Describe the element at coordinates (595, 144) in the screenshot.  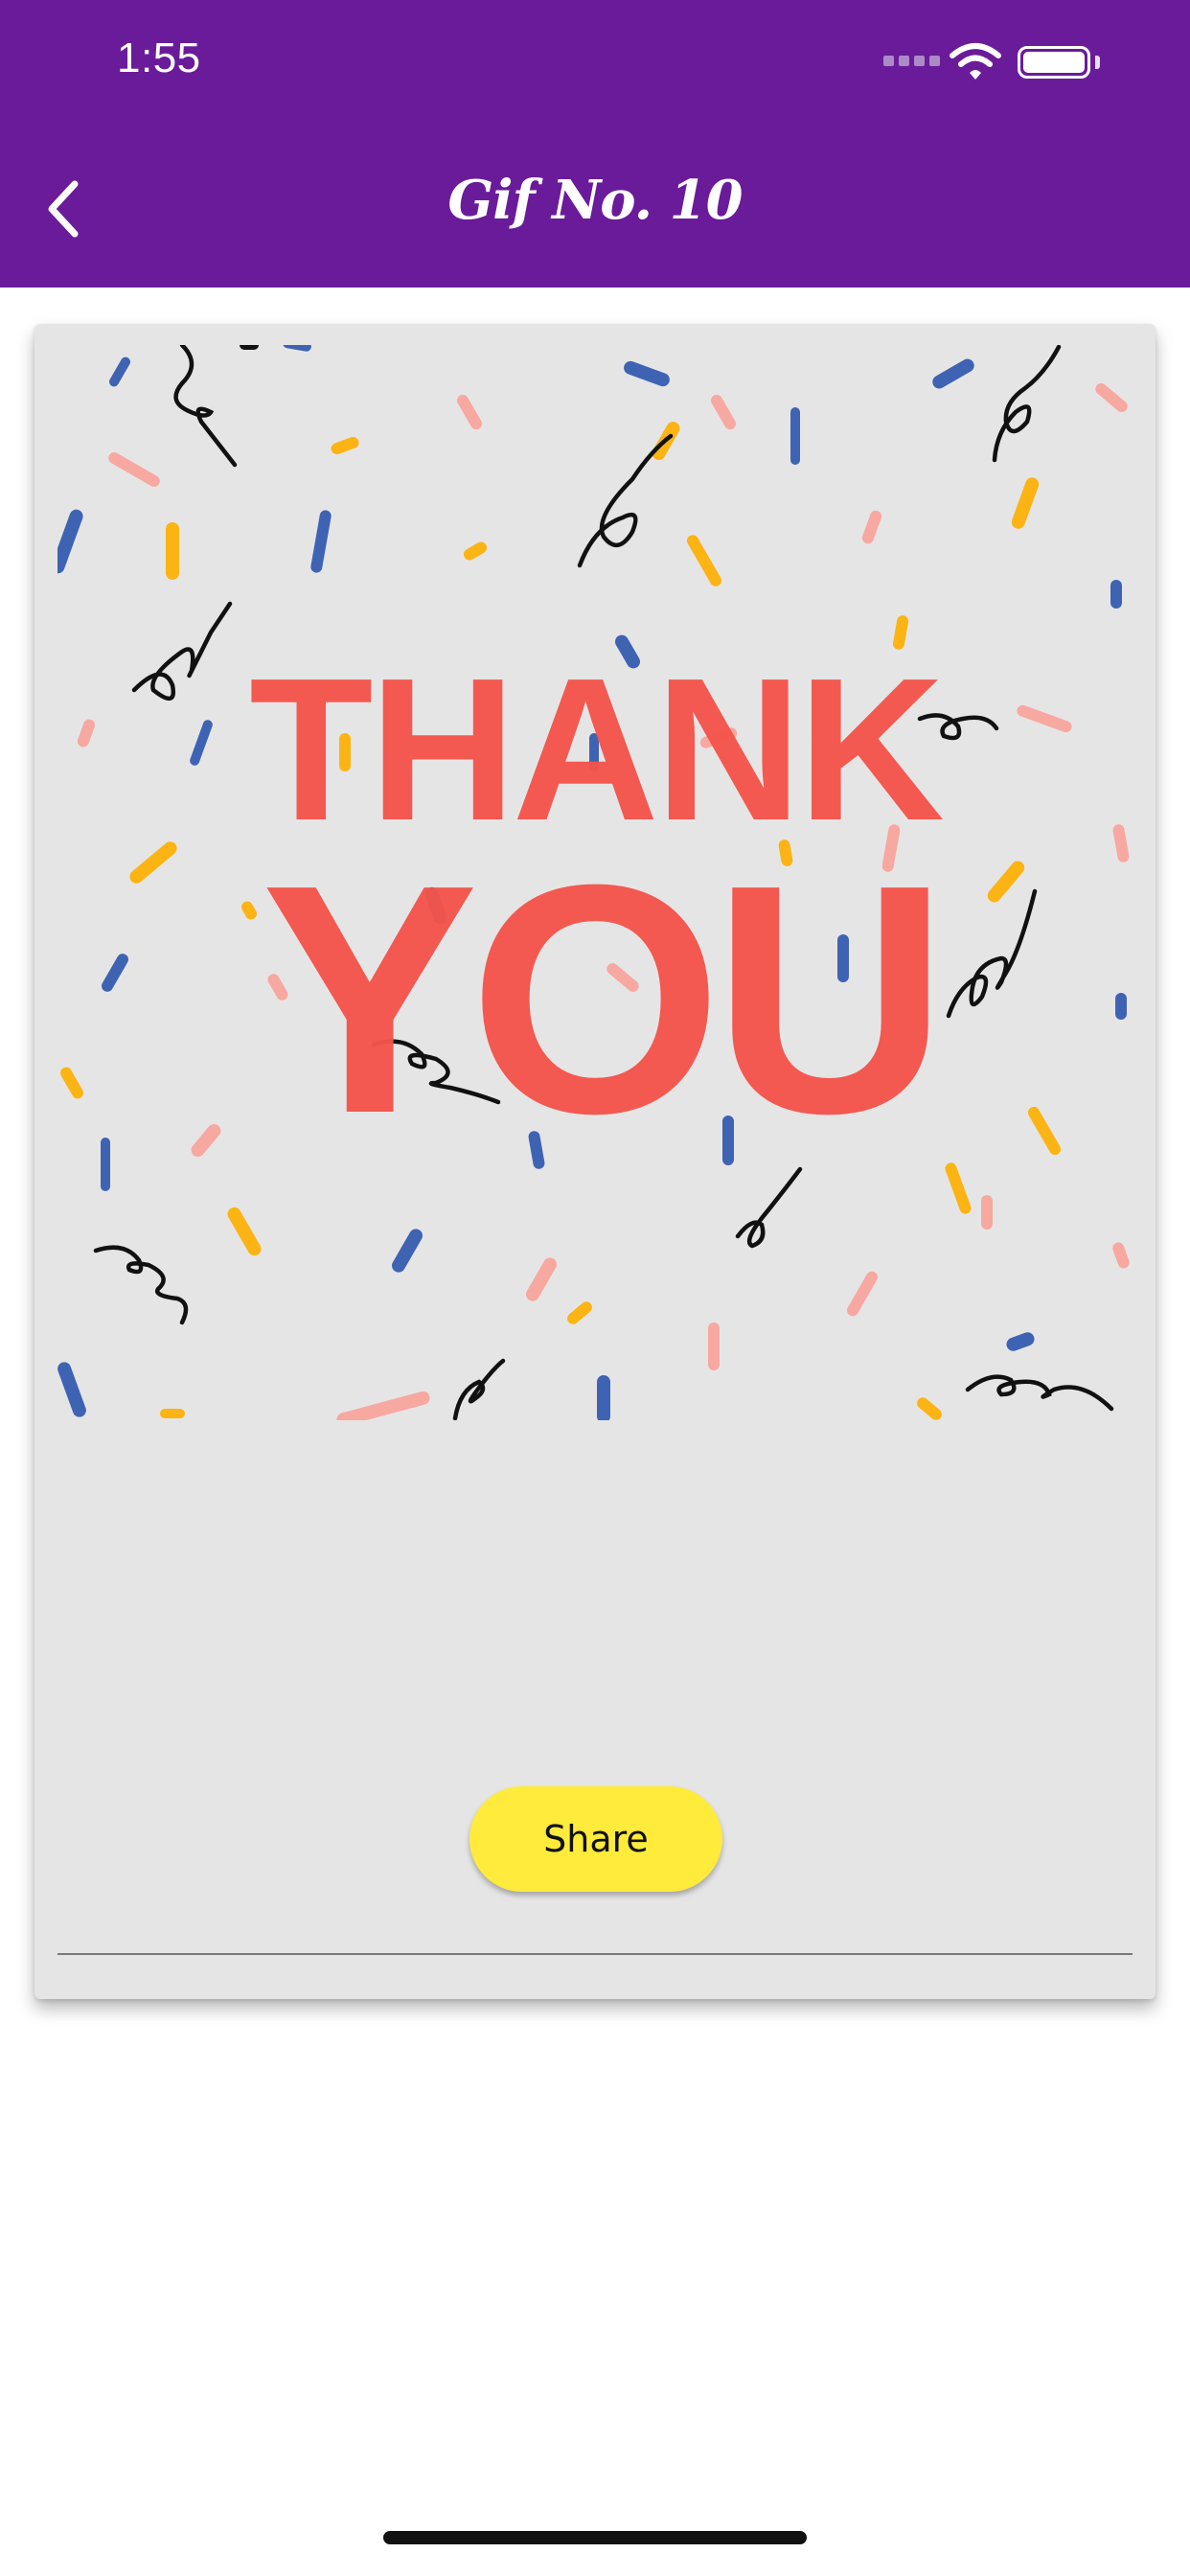
I see `app-bar: 1:55 Gif No. 10` at that location.